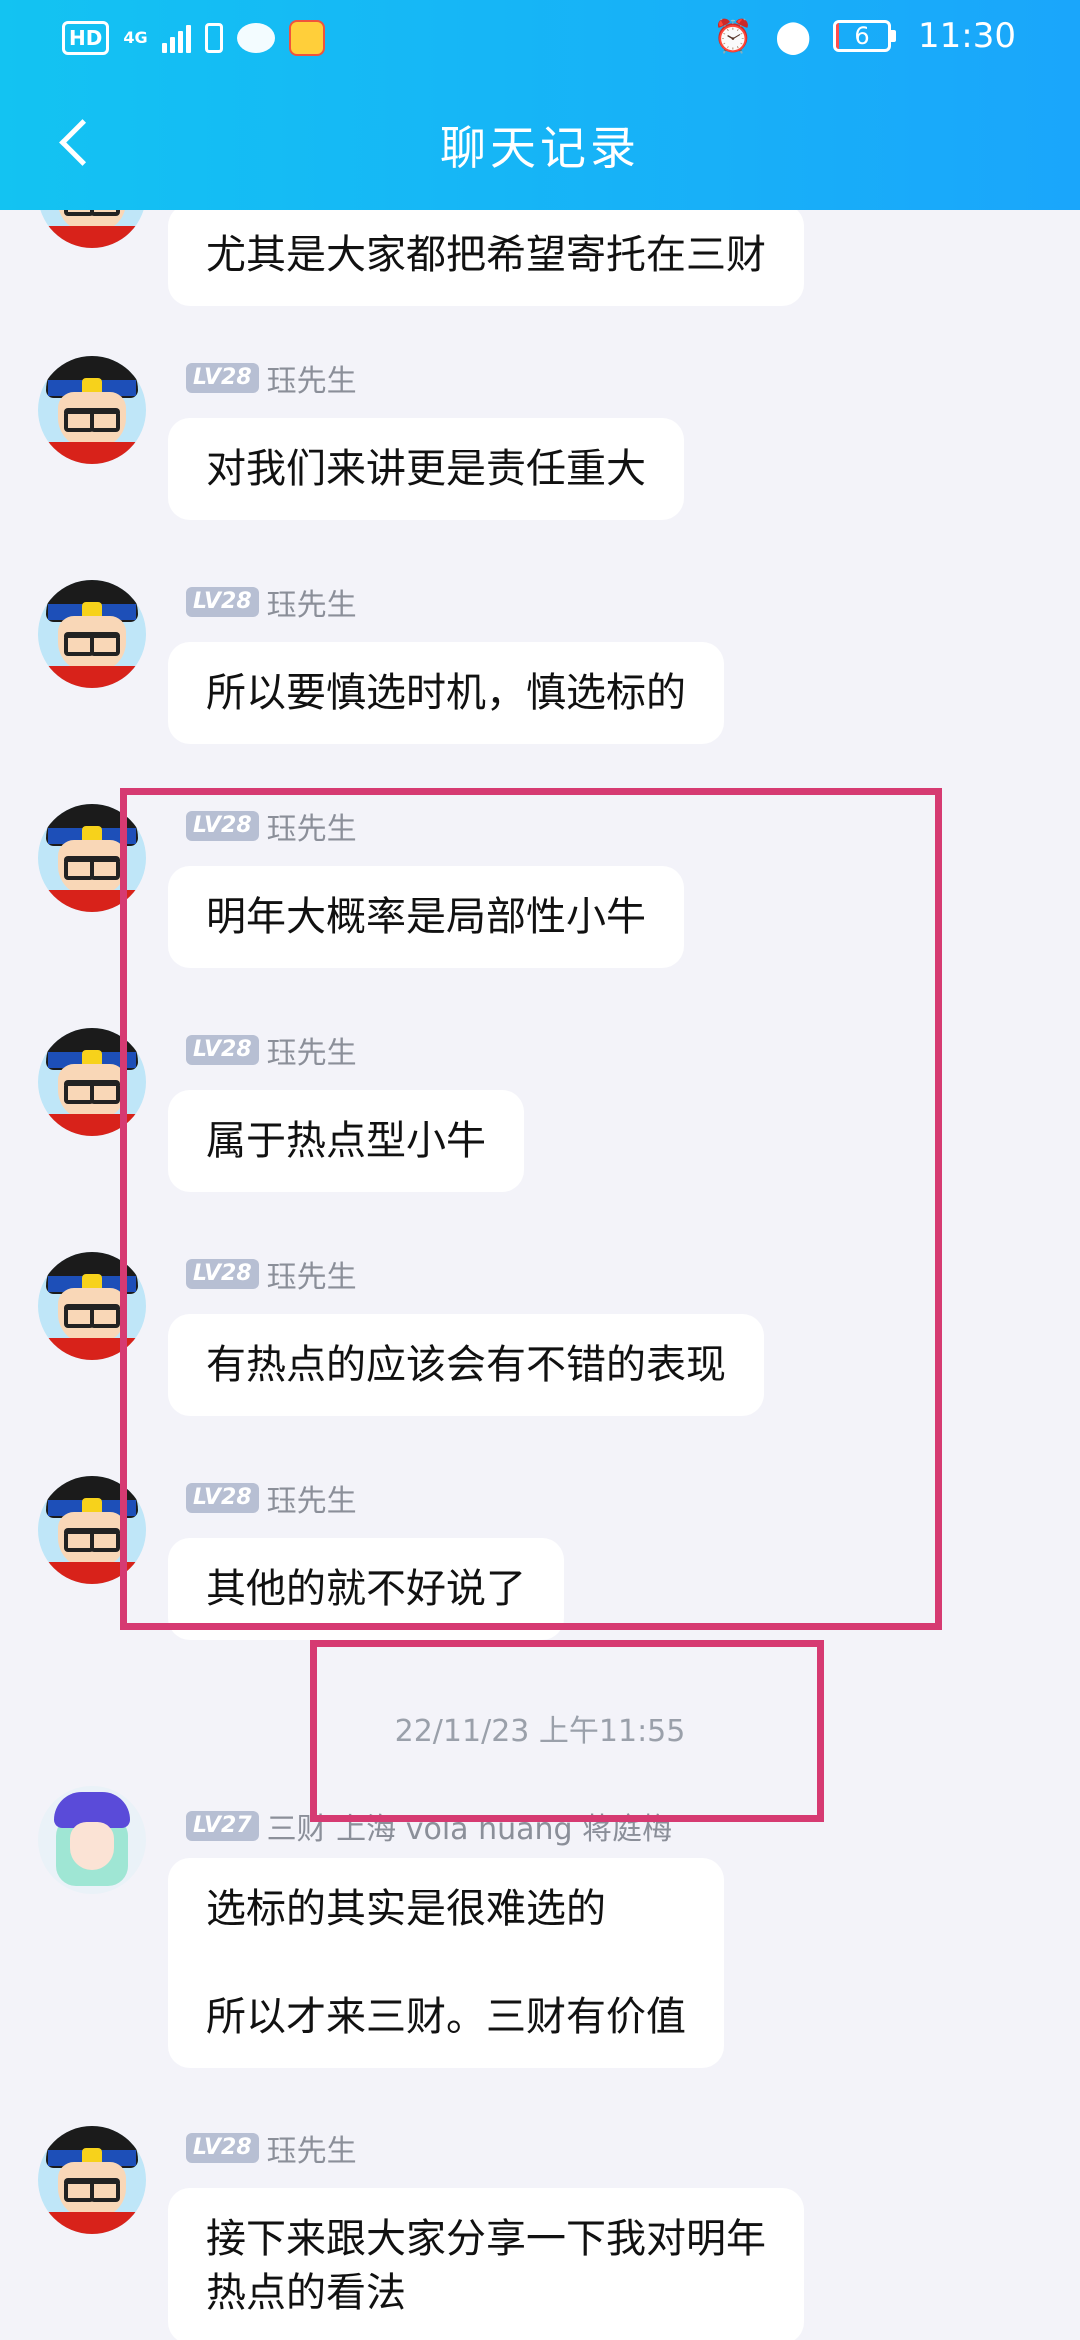 The image size is (1080, 2340). Describe the element at coordinates (255, 38) in the screenshot. I see `wechat-icon` at that location.